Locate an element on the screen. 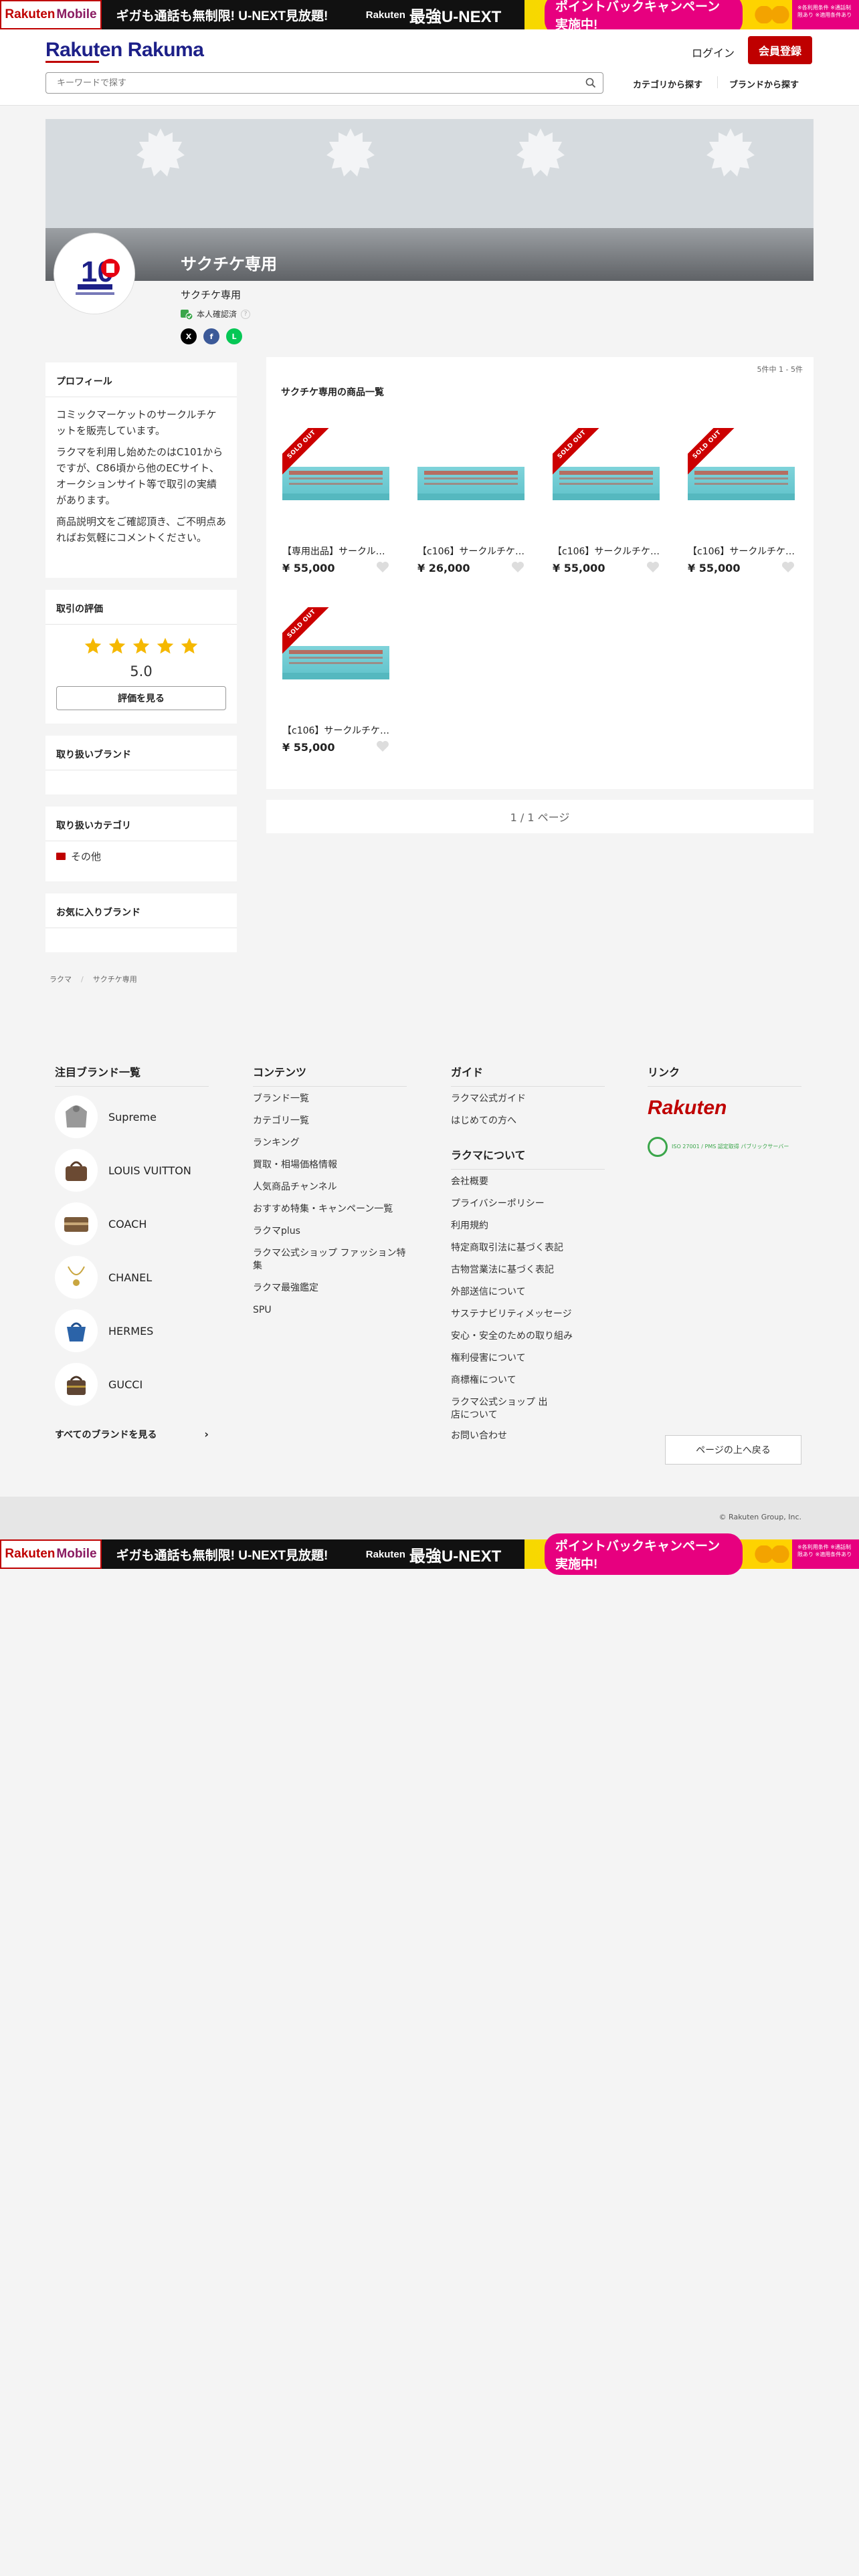 The image size is (859, 2576). footer-link: ラクマplus is located at coordinates (333, 1231).